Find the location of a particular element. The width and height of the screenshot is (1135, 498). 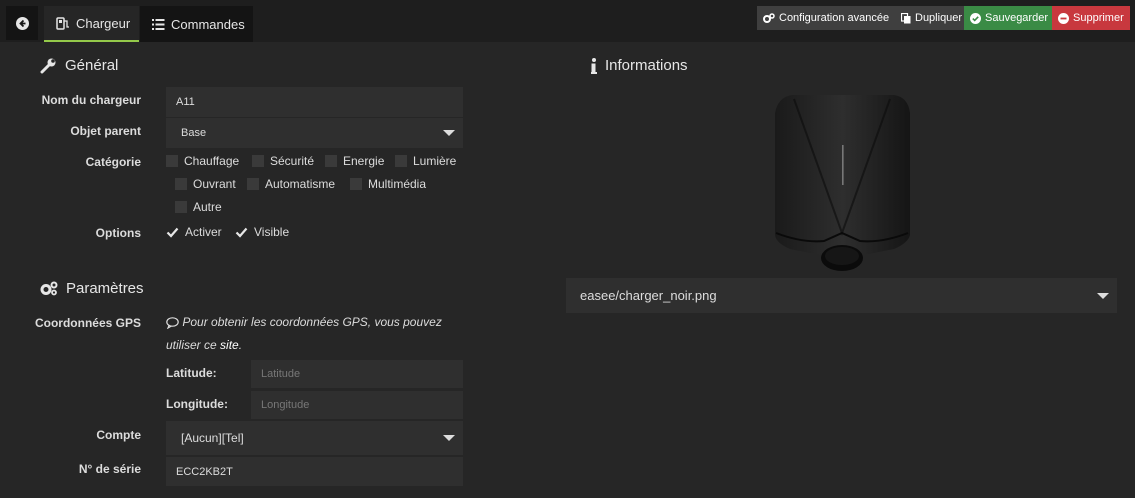

category-option-label: Automatisme is located at coordinates (300, 184).